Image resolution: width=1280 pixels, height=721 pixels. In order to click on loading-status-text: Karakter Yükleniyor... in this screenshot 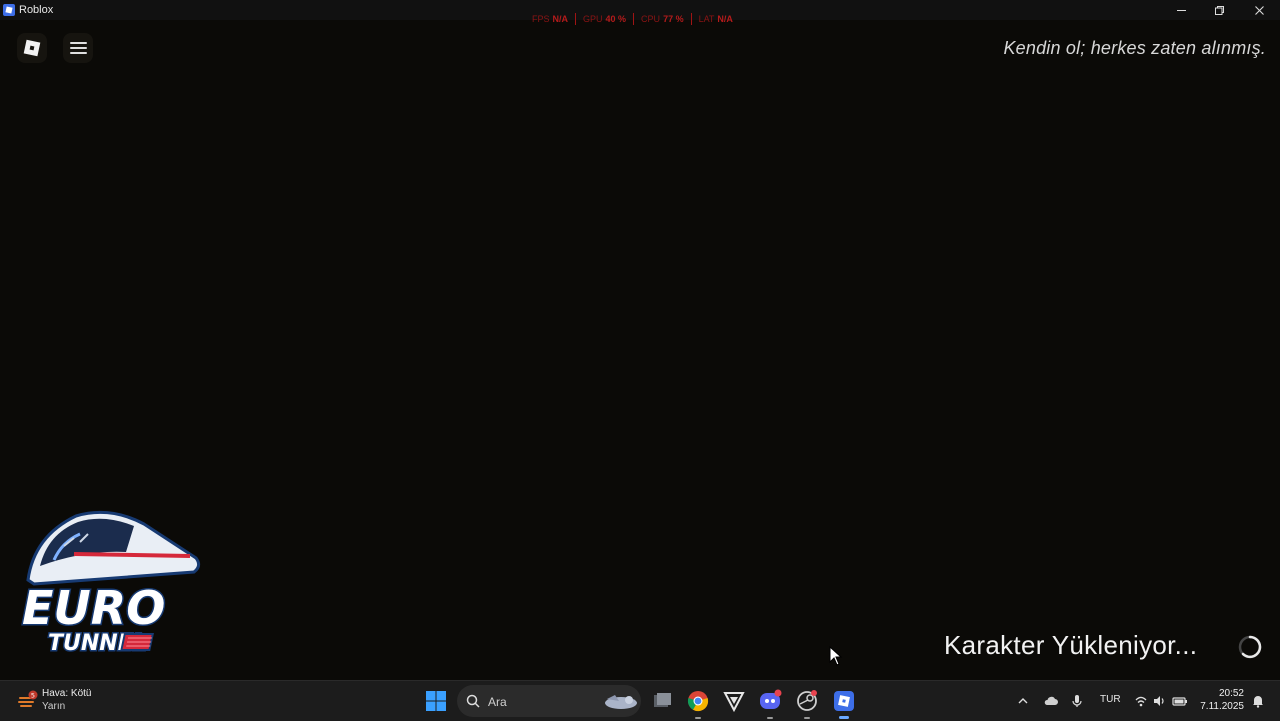, I will do `click(1071, 645)`.